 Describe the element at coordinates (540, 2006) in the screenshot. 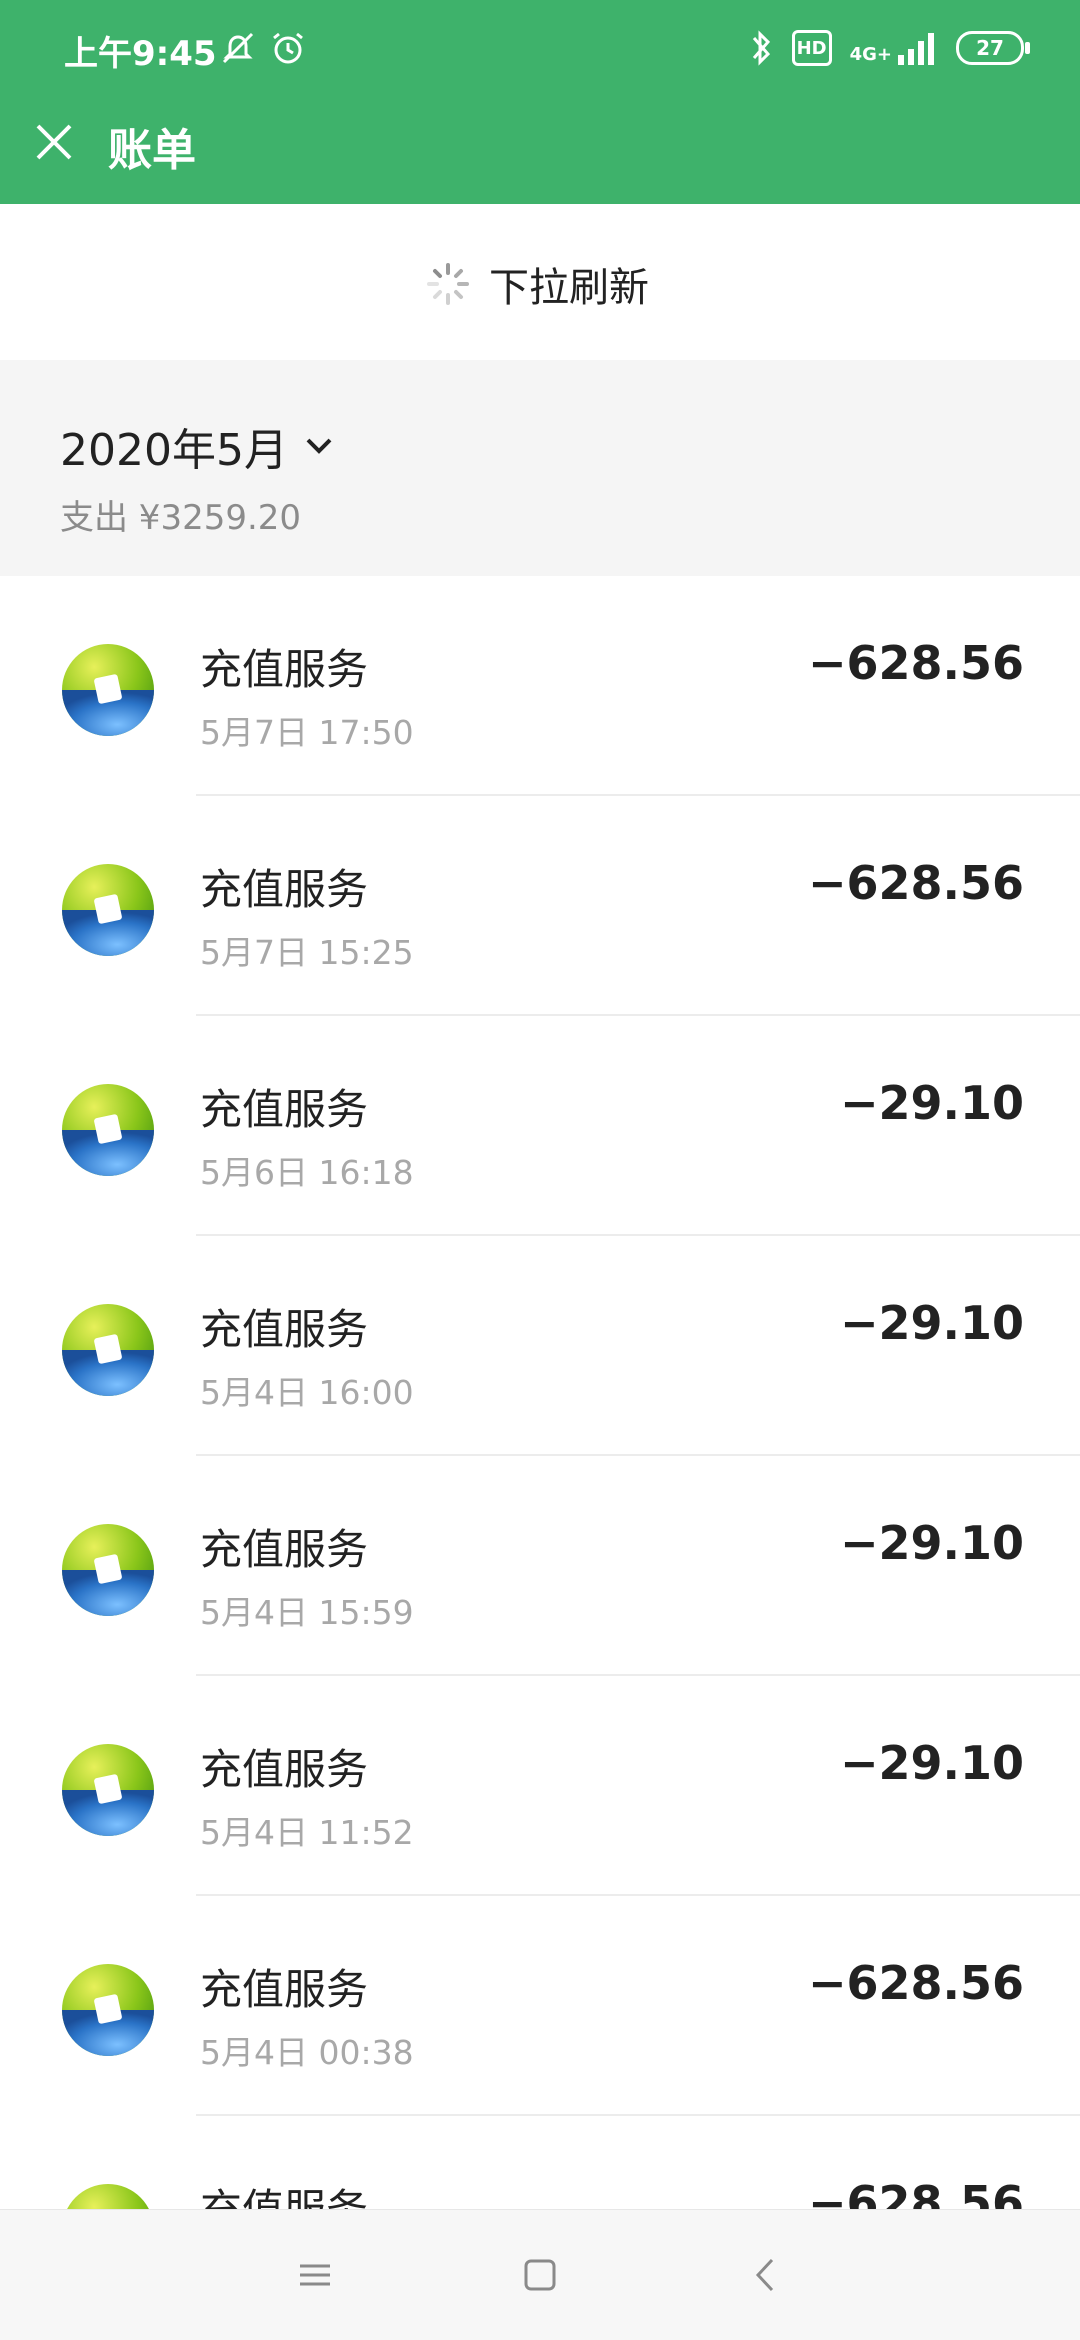

I see `list-item: 充值服务 5月4日 00:38 −628.56` at that location.